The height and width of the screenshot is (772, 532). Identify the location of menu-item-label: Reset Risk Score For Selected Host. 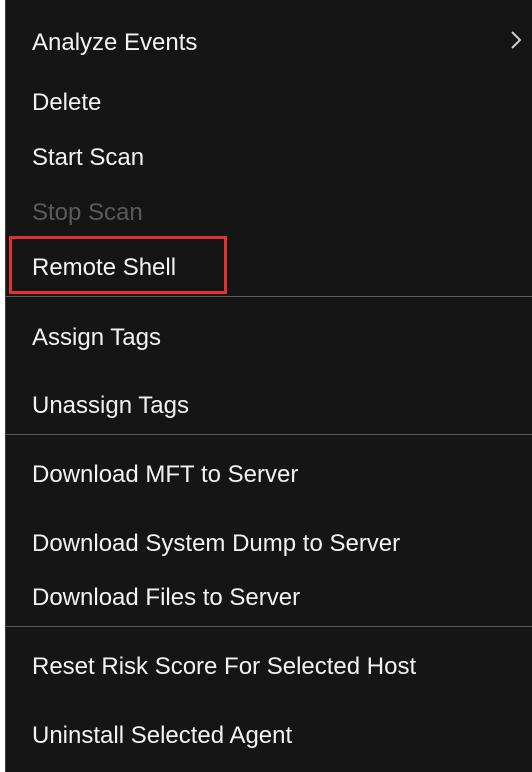
(224, 666).